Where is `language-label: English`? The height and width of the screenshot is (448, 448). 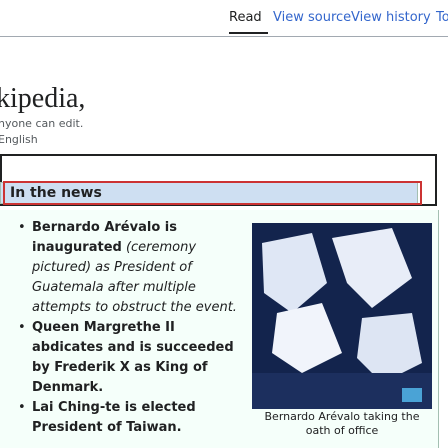
language-label: English is located at coordinates (19, 139).